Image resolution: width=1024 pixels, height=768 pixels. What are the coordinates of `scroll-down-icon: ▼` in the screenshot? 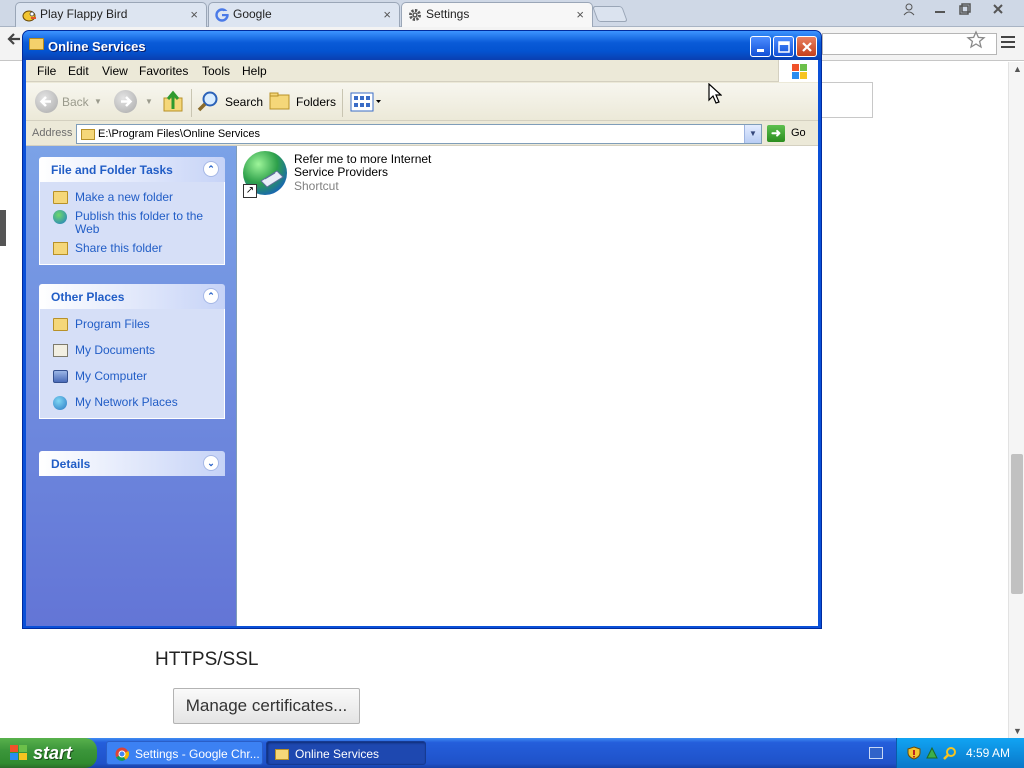 It's located at (1017, 731).